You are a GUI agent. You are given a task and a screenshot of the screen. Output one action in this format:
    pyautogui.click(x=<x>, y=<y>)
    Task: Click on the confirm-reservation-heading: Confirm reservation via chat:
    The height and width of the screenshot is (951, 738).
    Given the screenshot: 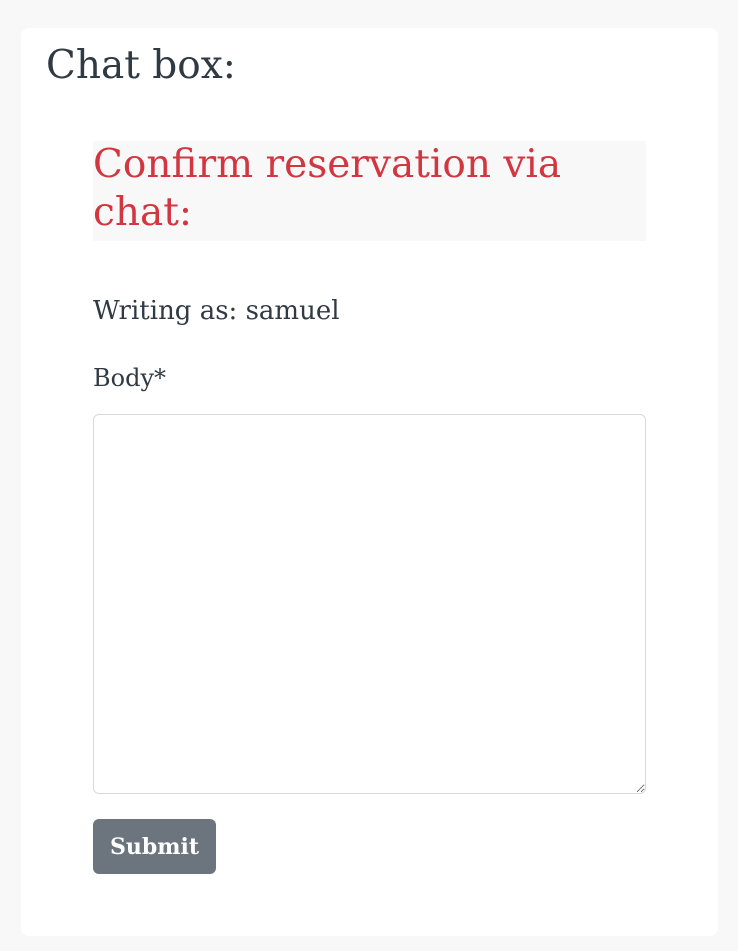 What is the action you would take?
    pyautogui.click(x=327, y=188)
    